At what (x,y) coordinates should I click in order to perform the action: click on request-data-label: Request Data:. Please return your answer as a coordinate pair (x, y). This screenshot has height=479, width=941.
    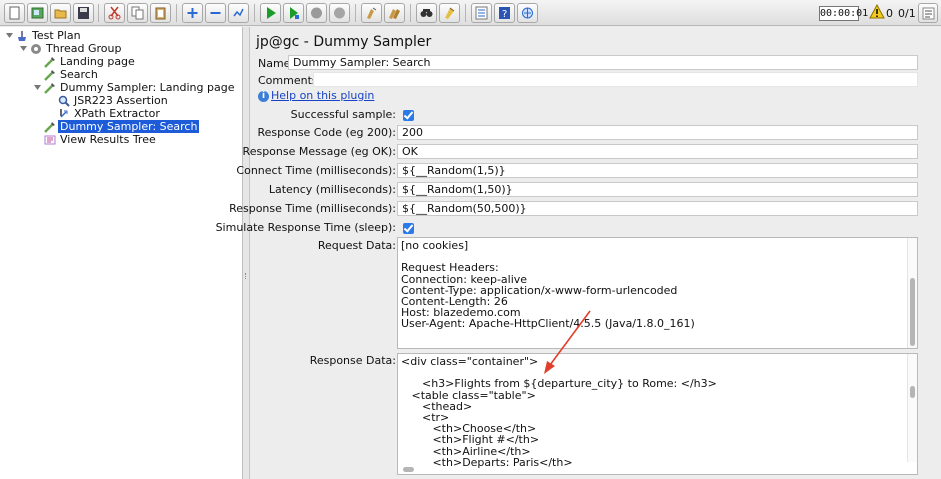
    Looking at the image, I should click on (356, 245).